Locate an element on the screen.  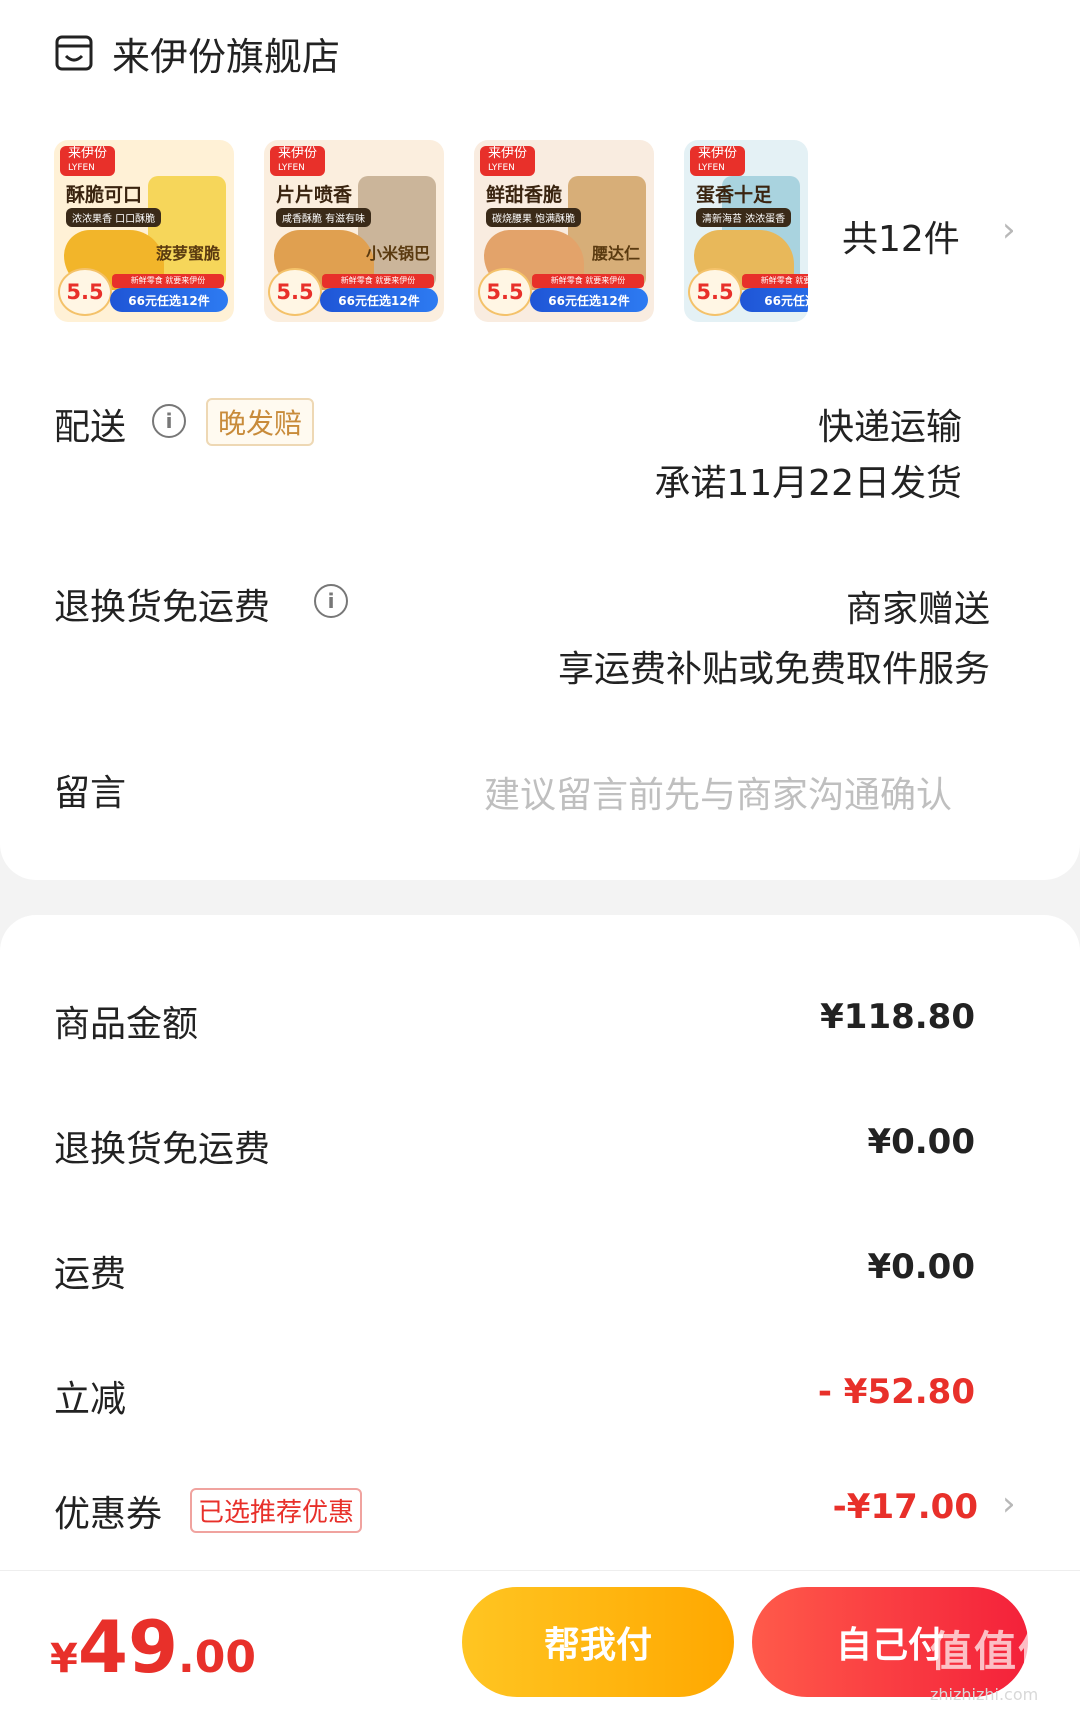
goods-amount-value: ¥118.80 is located at coordinates (897, 1017).